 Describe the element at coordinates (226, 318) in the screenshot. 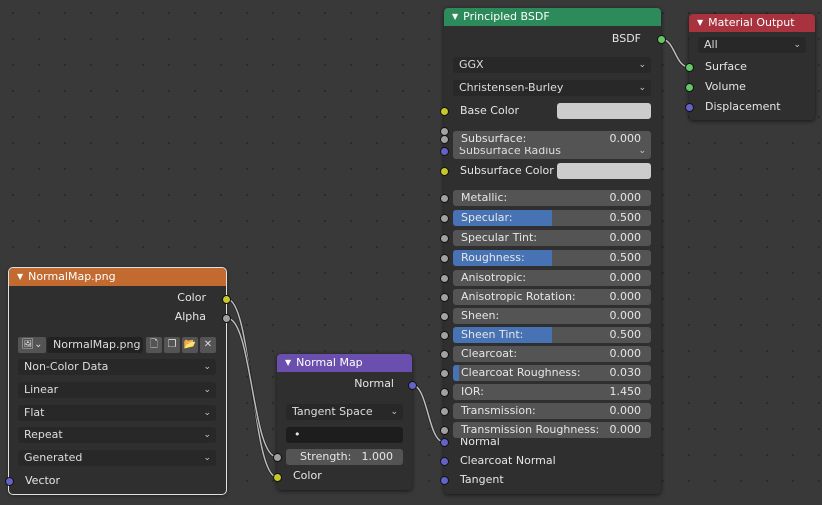

I see `alpha-output-socket` at that location.